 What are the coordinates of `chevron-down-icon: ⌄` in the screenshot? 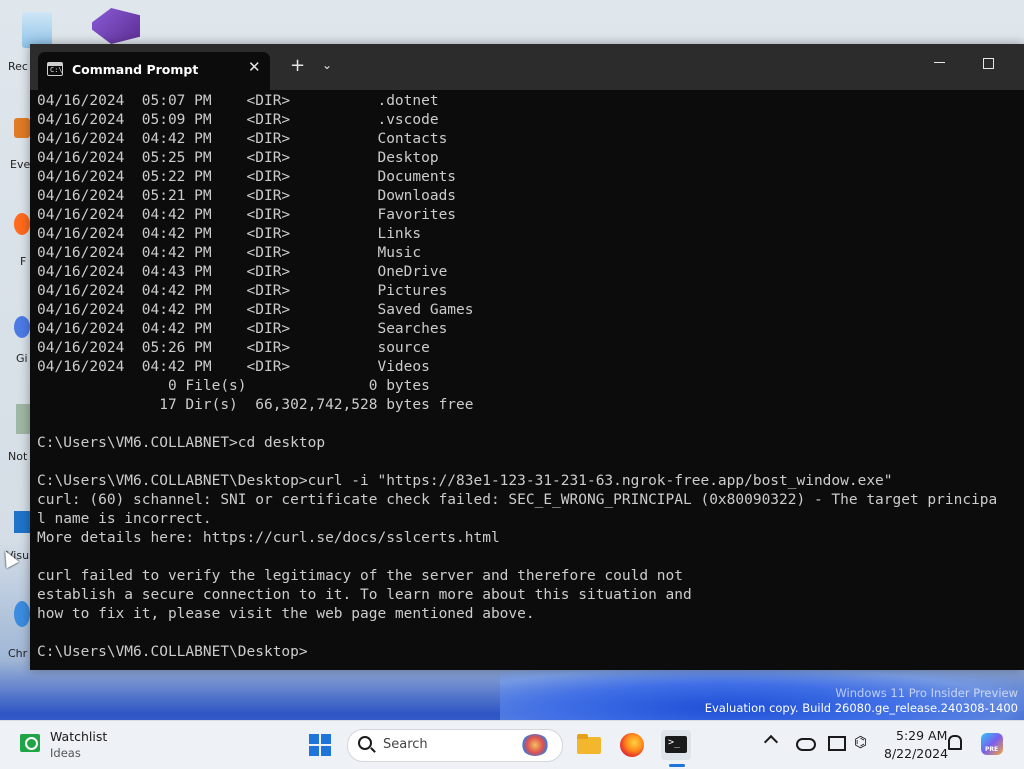 It's located at (327, 65).